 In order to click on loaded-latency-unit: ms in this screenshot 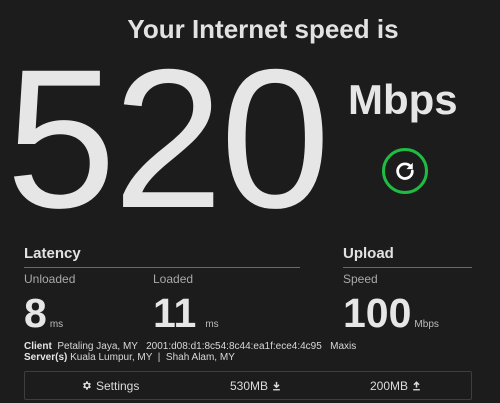, I will do `click(212, 324)`.